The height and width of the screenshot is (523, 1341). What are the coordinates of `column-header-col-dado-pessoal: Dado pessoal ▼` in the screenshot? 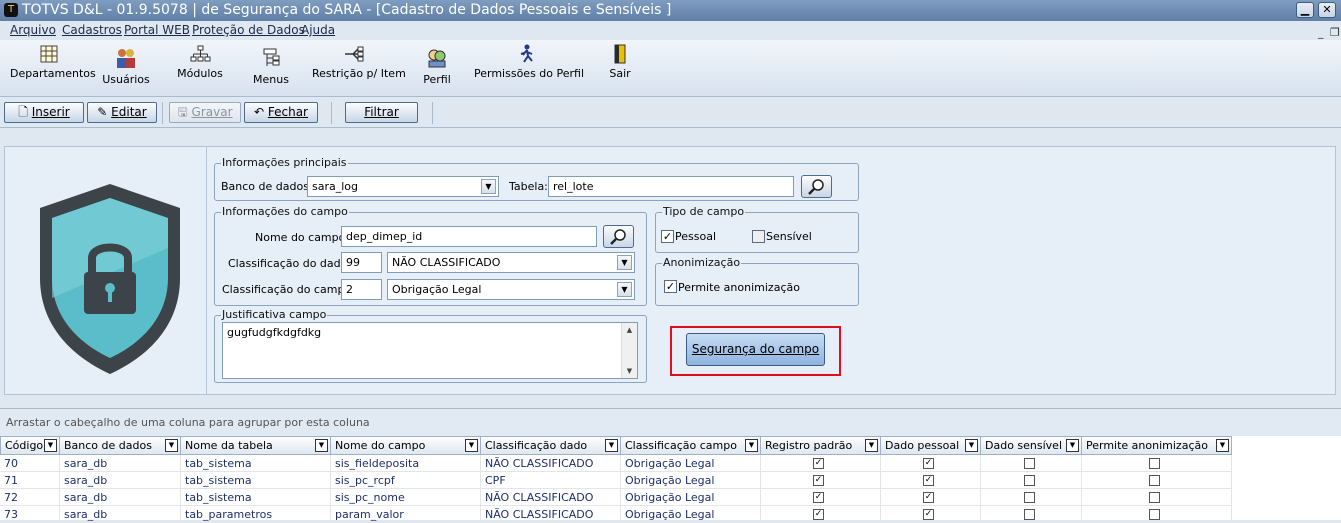 It's located at (931, 445).